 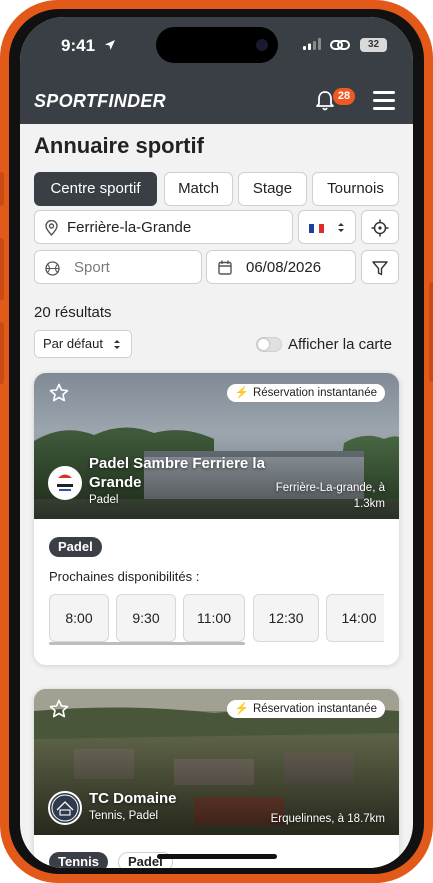 What do you see at coordinates (2, 353) in the screenshot?
I see `volume-down-button` at bounding box center [2, 353].